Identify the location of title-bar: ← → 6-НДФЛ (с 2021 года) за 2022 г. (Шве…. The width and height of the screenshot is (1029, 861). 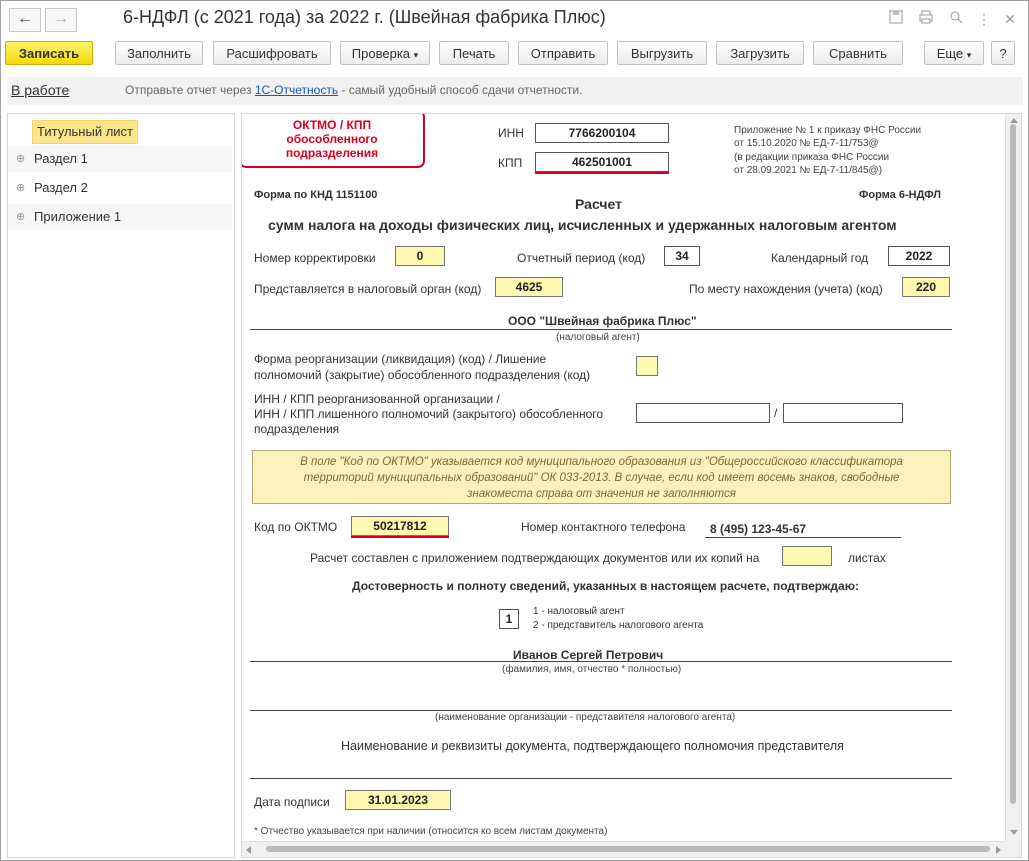
(514, 19).